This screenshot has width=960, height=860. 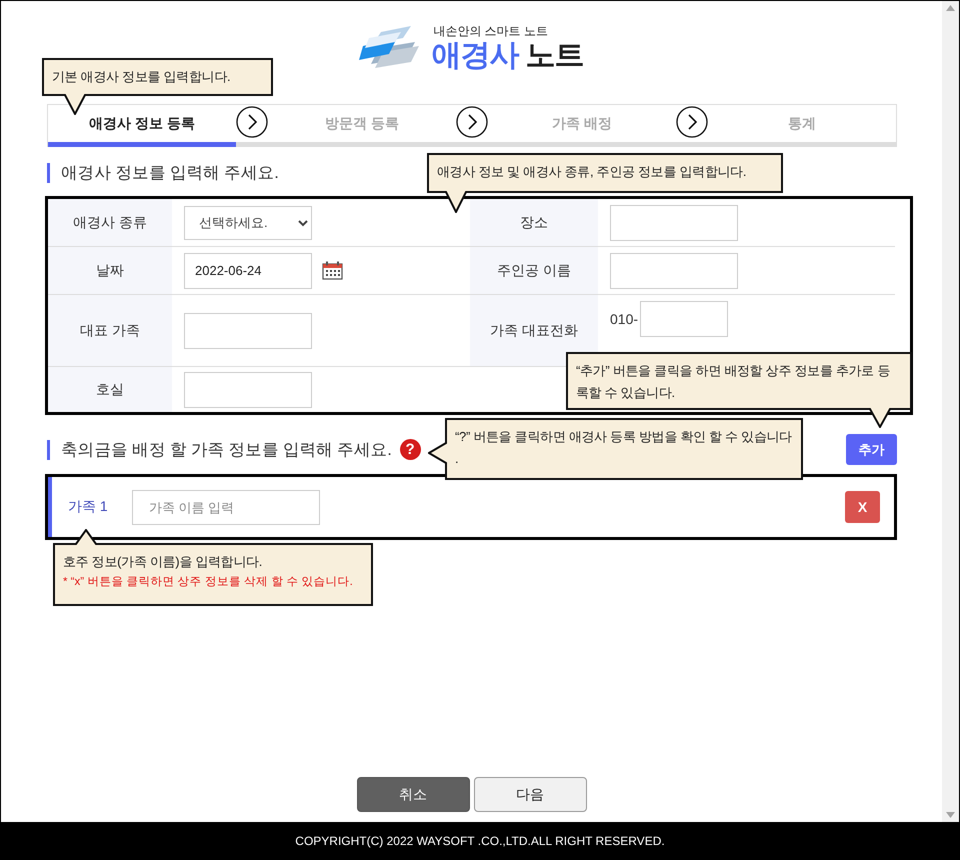 What do you see at coordinates (871, 449) in the screenshot?
I see `add-button: 추가` at bounding box center [871, 449].